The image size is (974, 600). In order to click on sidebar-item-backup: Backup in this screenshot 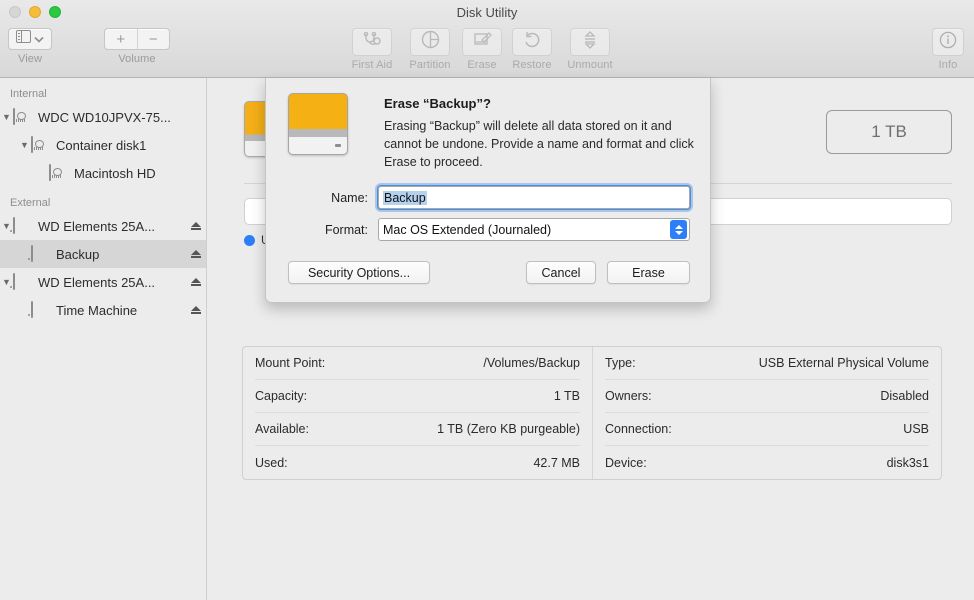, I will do `click(103, 254)`.